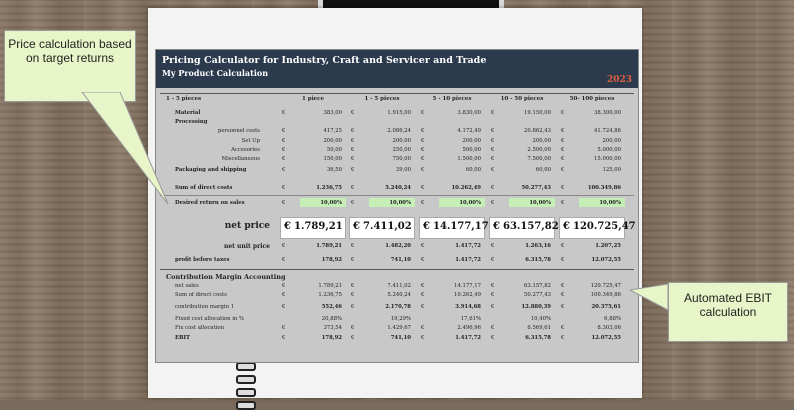 This screenshot has height=410, width=794. Describe the element at coordinates (246, 386) in the screenshot. I see `notebook-rings-icon` at that location.